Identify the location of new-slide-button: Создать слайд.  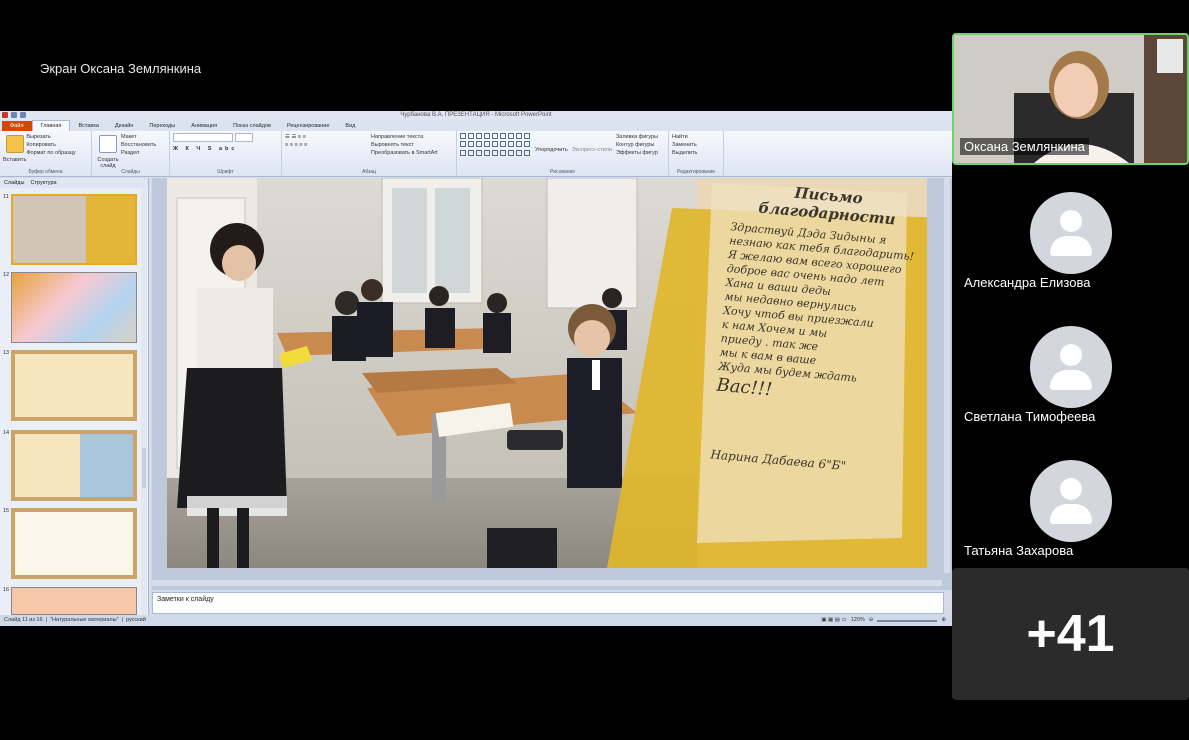
(108, 163).